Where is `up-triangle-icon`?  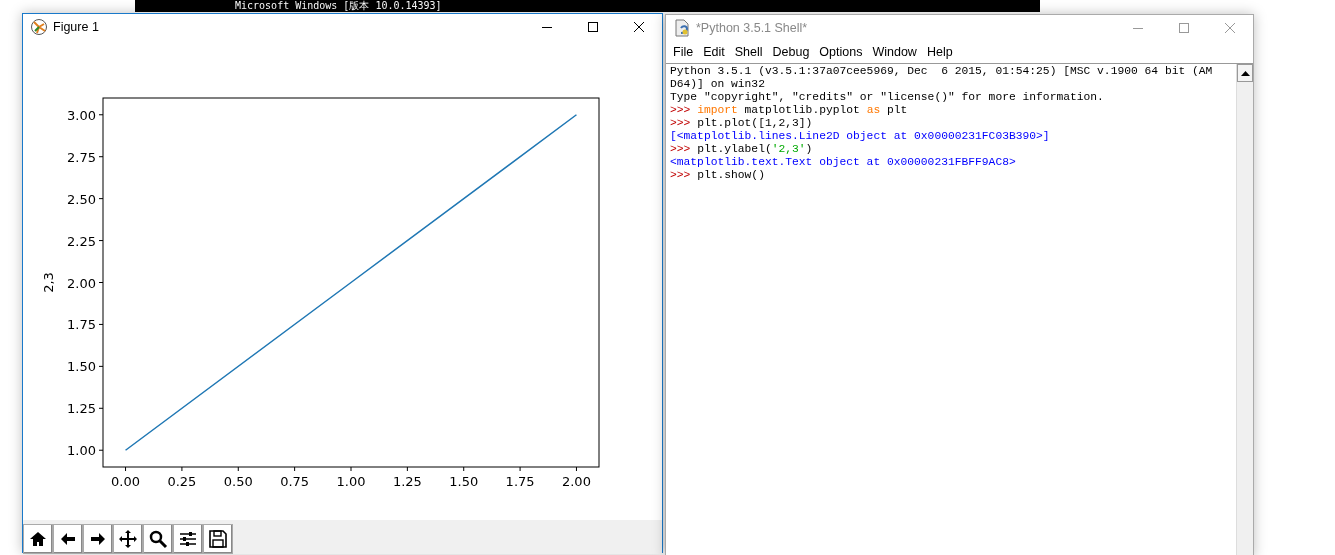
up-triangle-icon is located at coordinates (1245, 73).